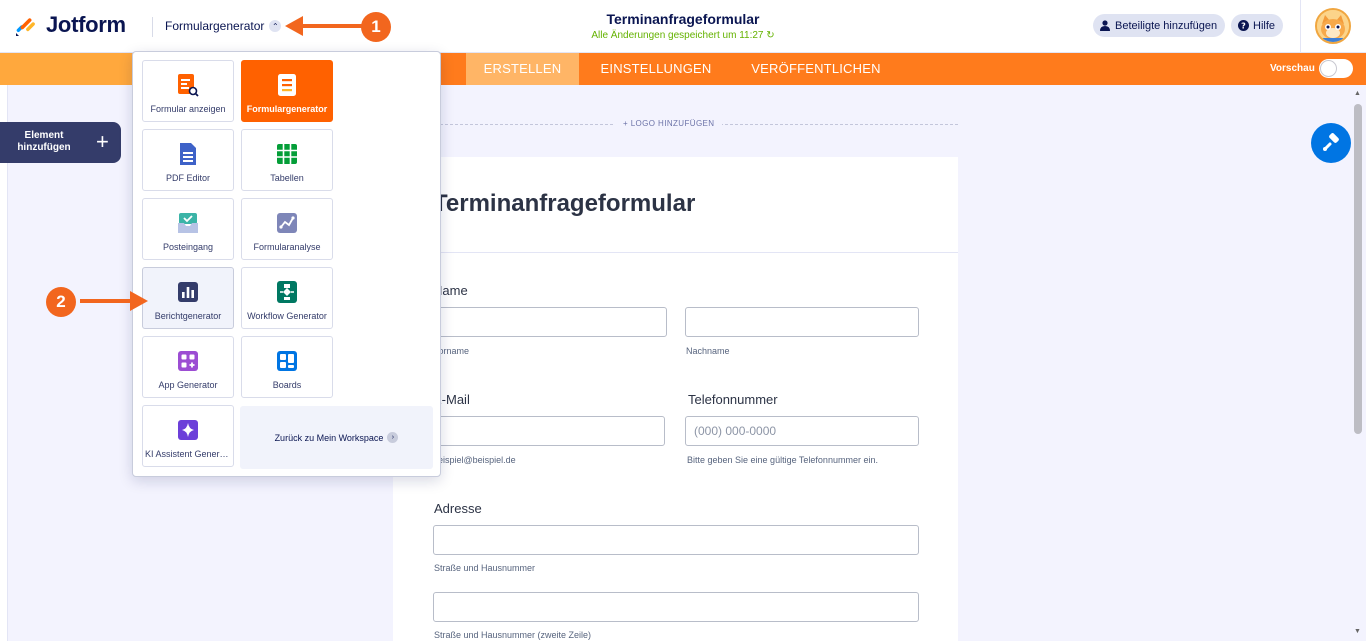 The height and width of the screenshot is (641, 1366). Describe the element at coordinates (287, 292) in the screenshot. I see `workflow-icon` at that location.